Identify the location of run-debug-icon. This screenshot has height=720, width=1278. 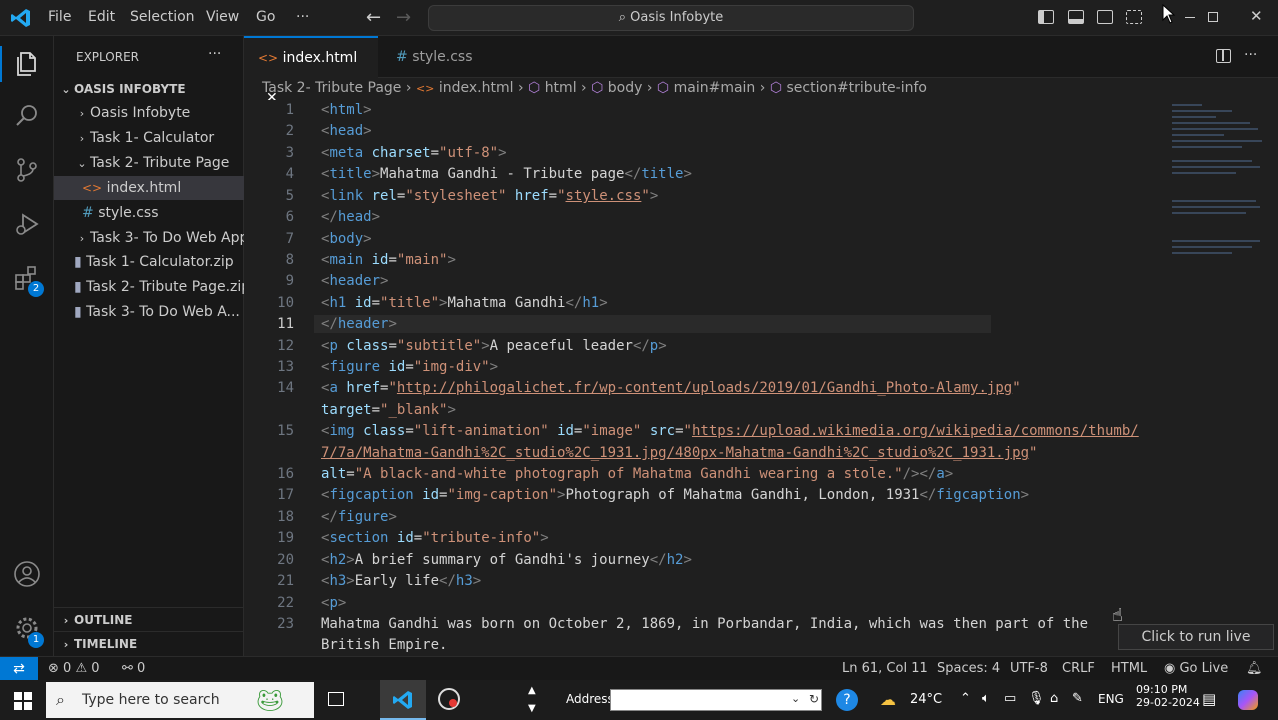
(27, 224).